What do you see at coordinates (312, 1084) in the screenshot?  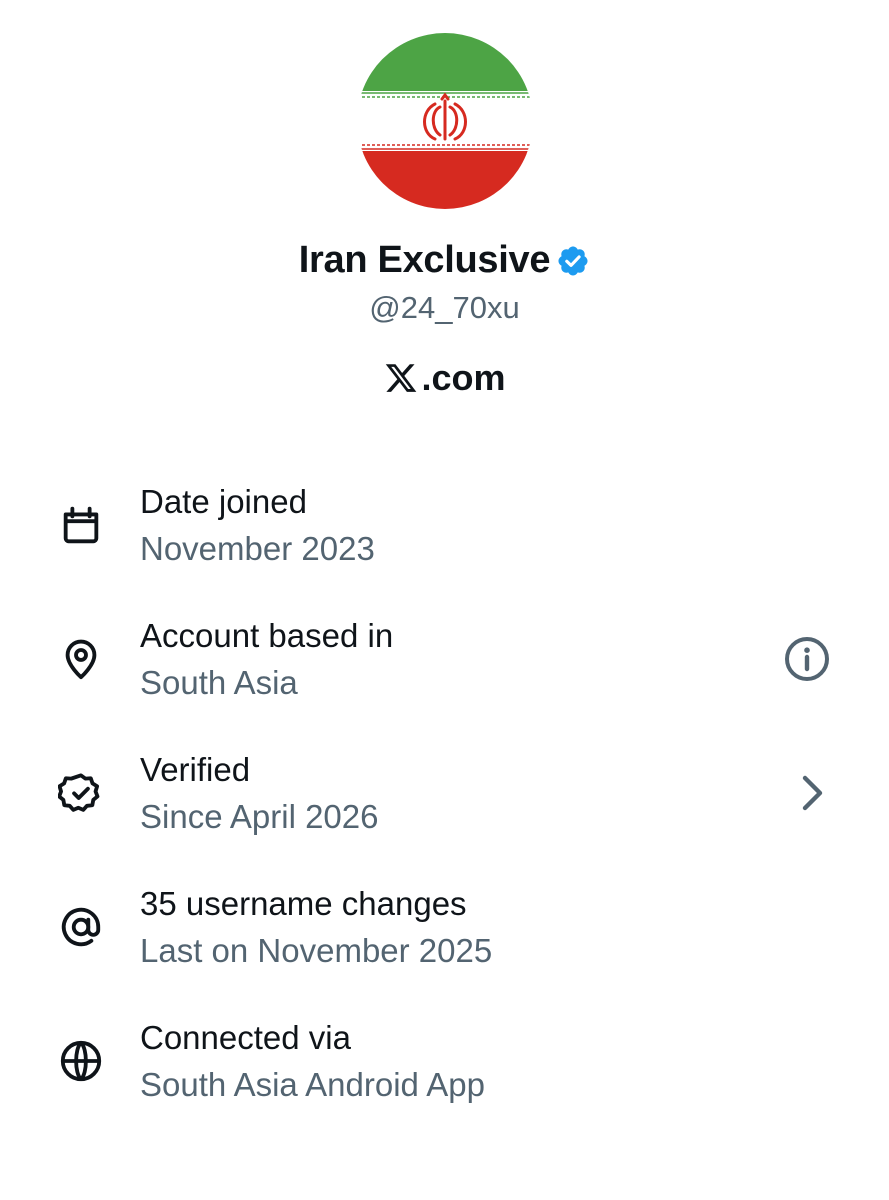 I see `row-subtitle: South Asia Android App` at bounding box center [312, 1084].